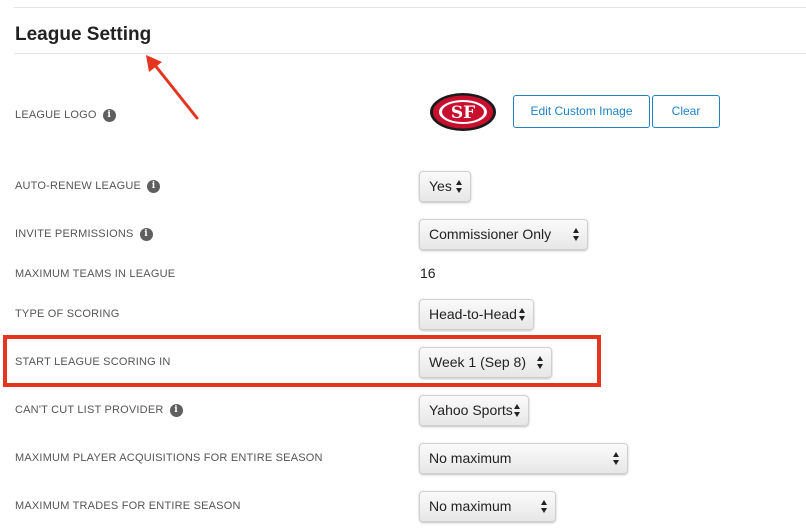  I want to click on league-logo-row: LEAGUE LOGO i, so click(65, 115).